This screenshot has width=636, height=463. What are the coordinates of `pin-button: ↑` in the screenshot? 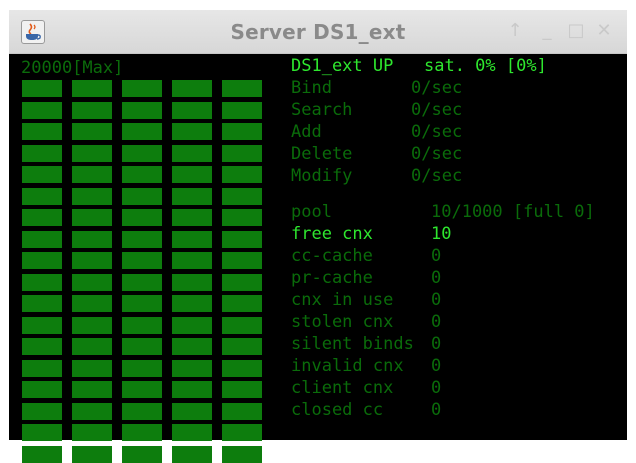 It's located at (515, 30).